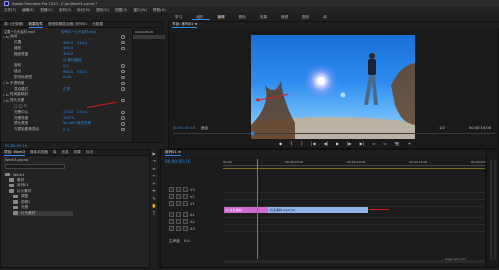  I want to click on program-video-frame, so click(333, 87).